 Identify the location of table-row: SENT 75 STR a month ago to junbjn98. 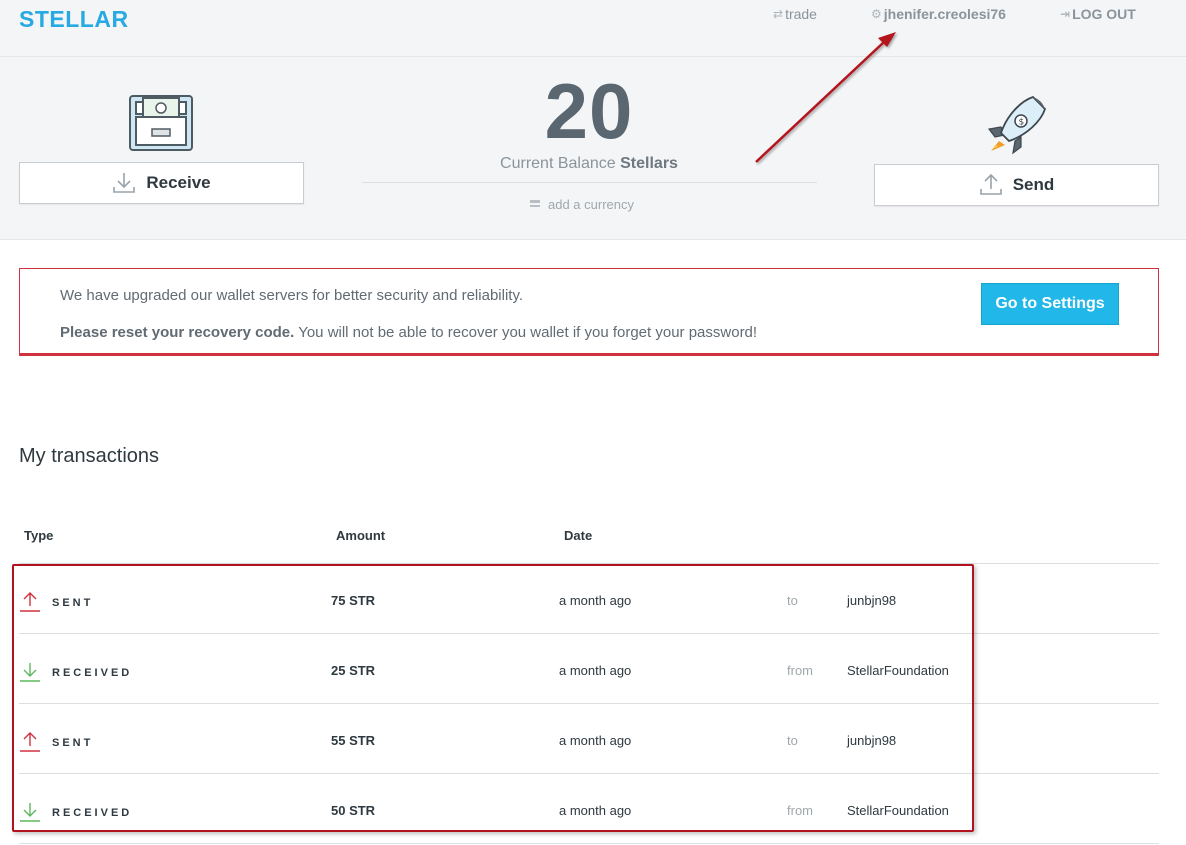
(589, 599).